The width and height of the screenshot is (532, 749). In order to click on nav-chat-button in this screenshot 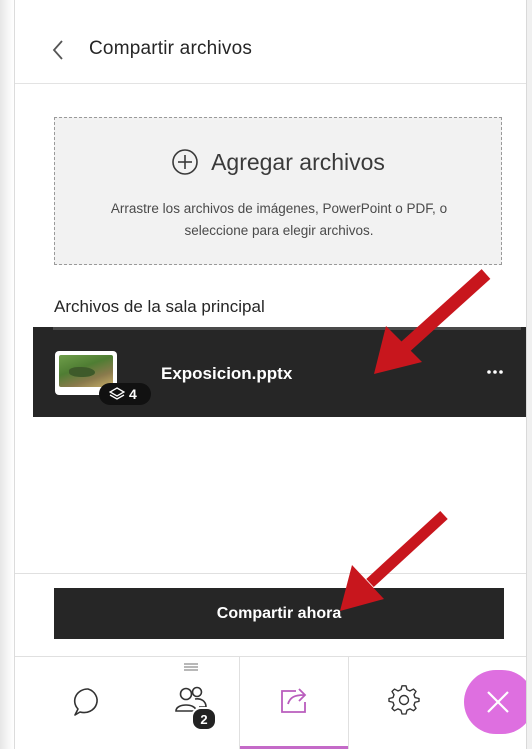, I will do `click(88, 703)`.